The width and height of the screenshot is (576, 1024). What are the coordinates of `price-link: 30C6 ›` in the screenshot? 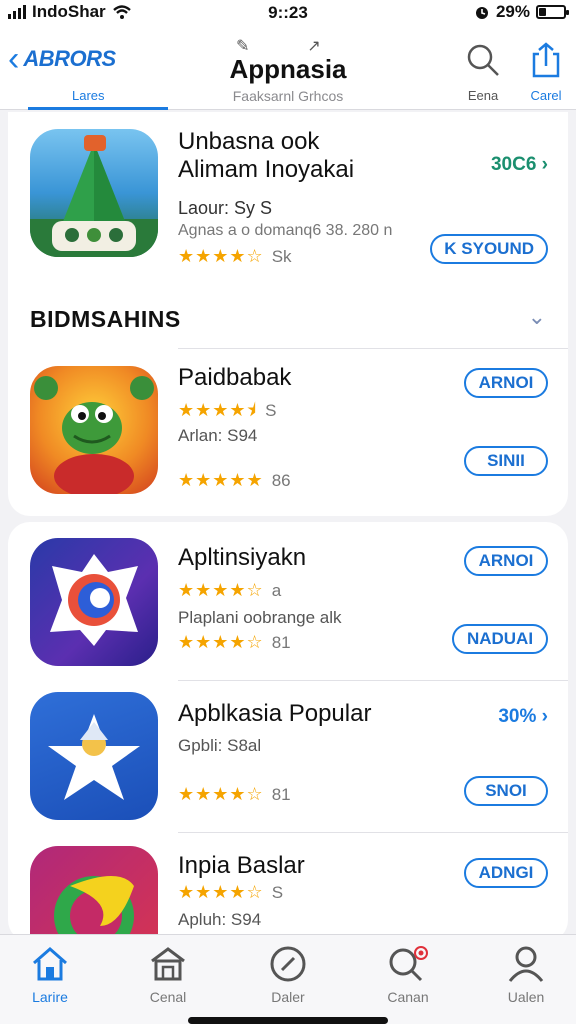 It's located at (519, 165).